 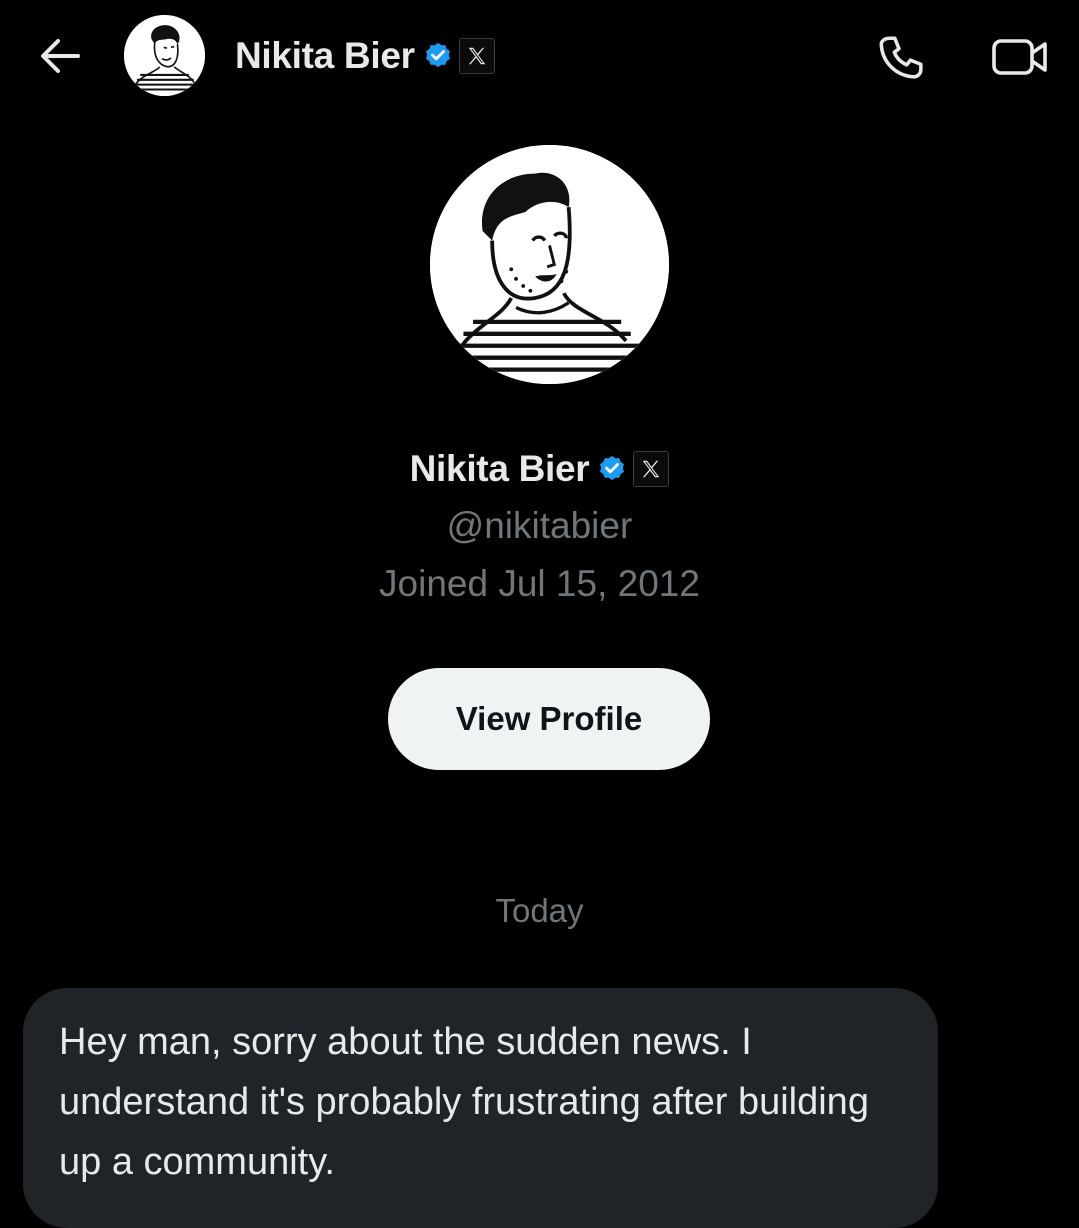 I want to click on date-separator: Today, so click(x=539, y=910).